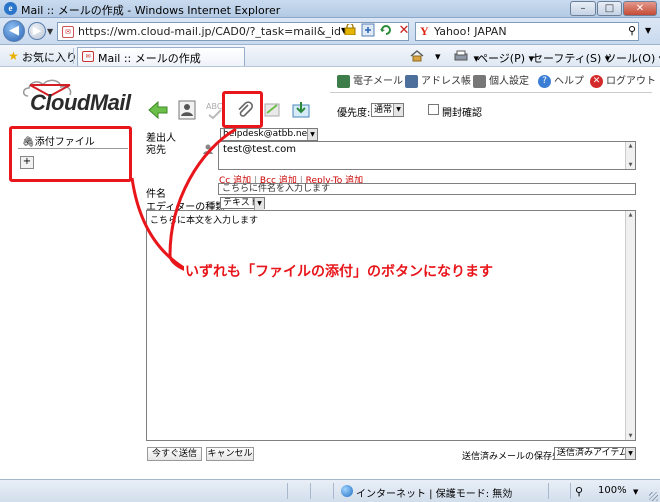 The width and height of the screenshot is (660, 502). Describe the element at coordinates (70, 154) in the screenshot. I see `highlight-attachments-panel` at that location.